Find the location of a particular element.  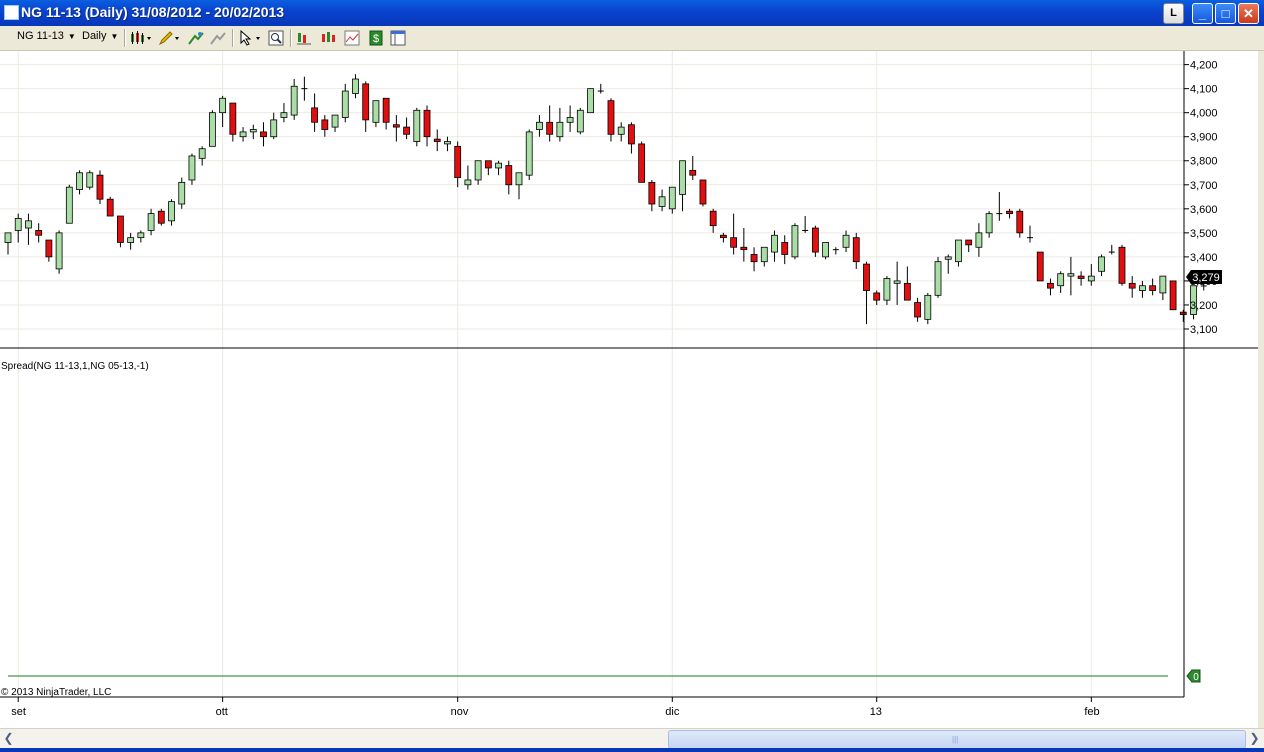

spread-value-label: 0 is located at coordinates (1196, 677).